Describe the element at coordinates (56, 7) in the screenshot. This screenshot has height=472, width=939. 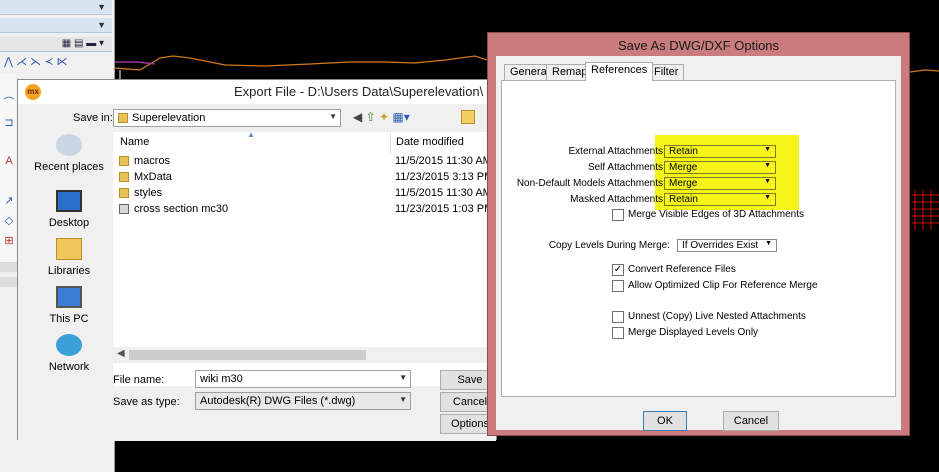
I see `panel-header-1: ▼` at that location.